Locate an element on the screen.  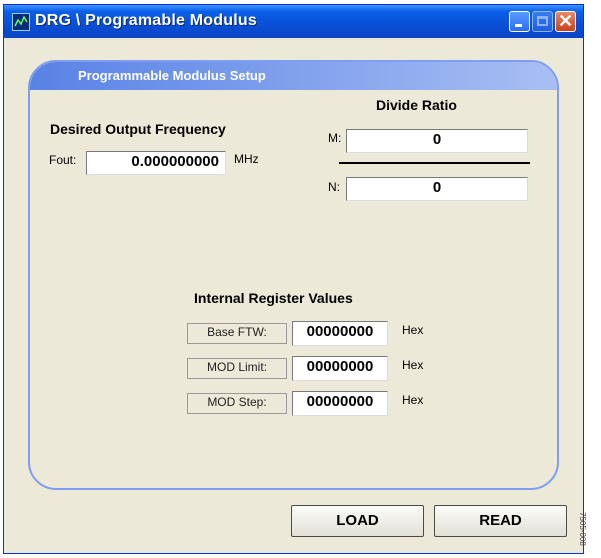
fout-label: Fout: is located at coordinates (63, 160).